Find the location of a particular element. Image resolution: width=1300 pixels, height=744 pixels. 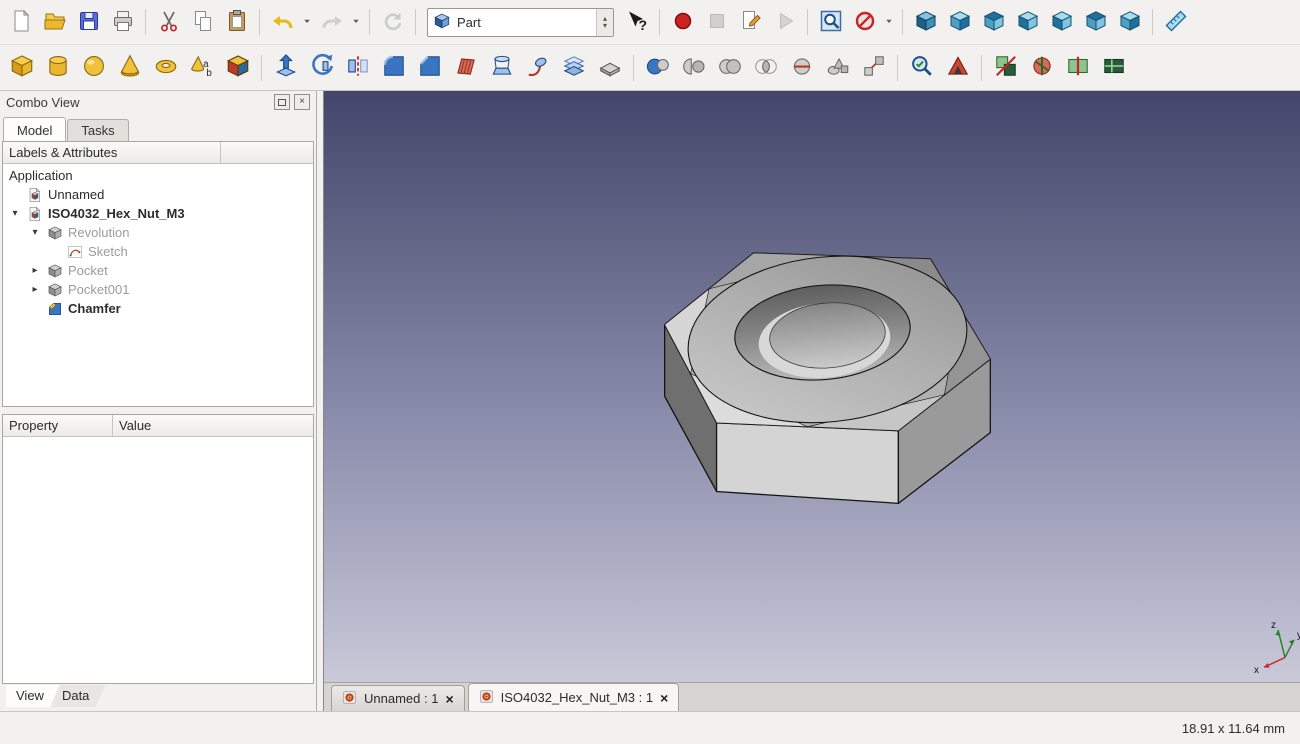

tree-header-label: Labels & Attributes is located at coordinates (112, 152).